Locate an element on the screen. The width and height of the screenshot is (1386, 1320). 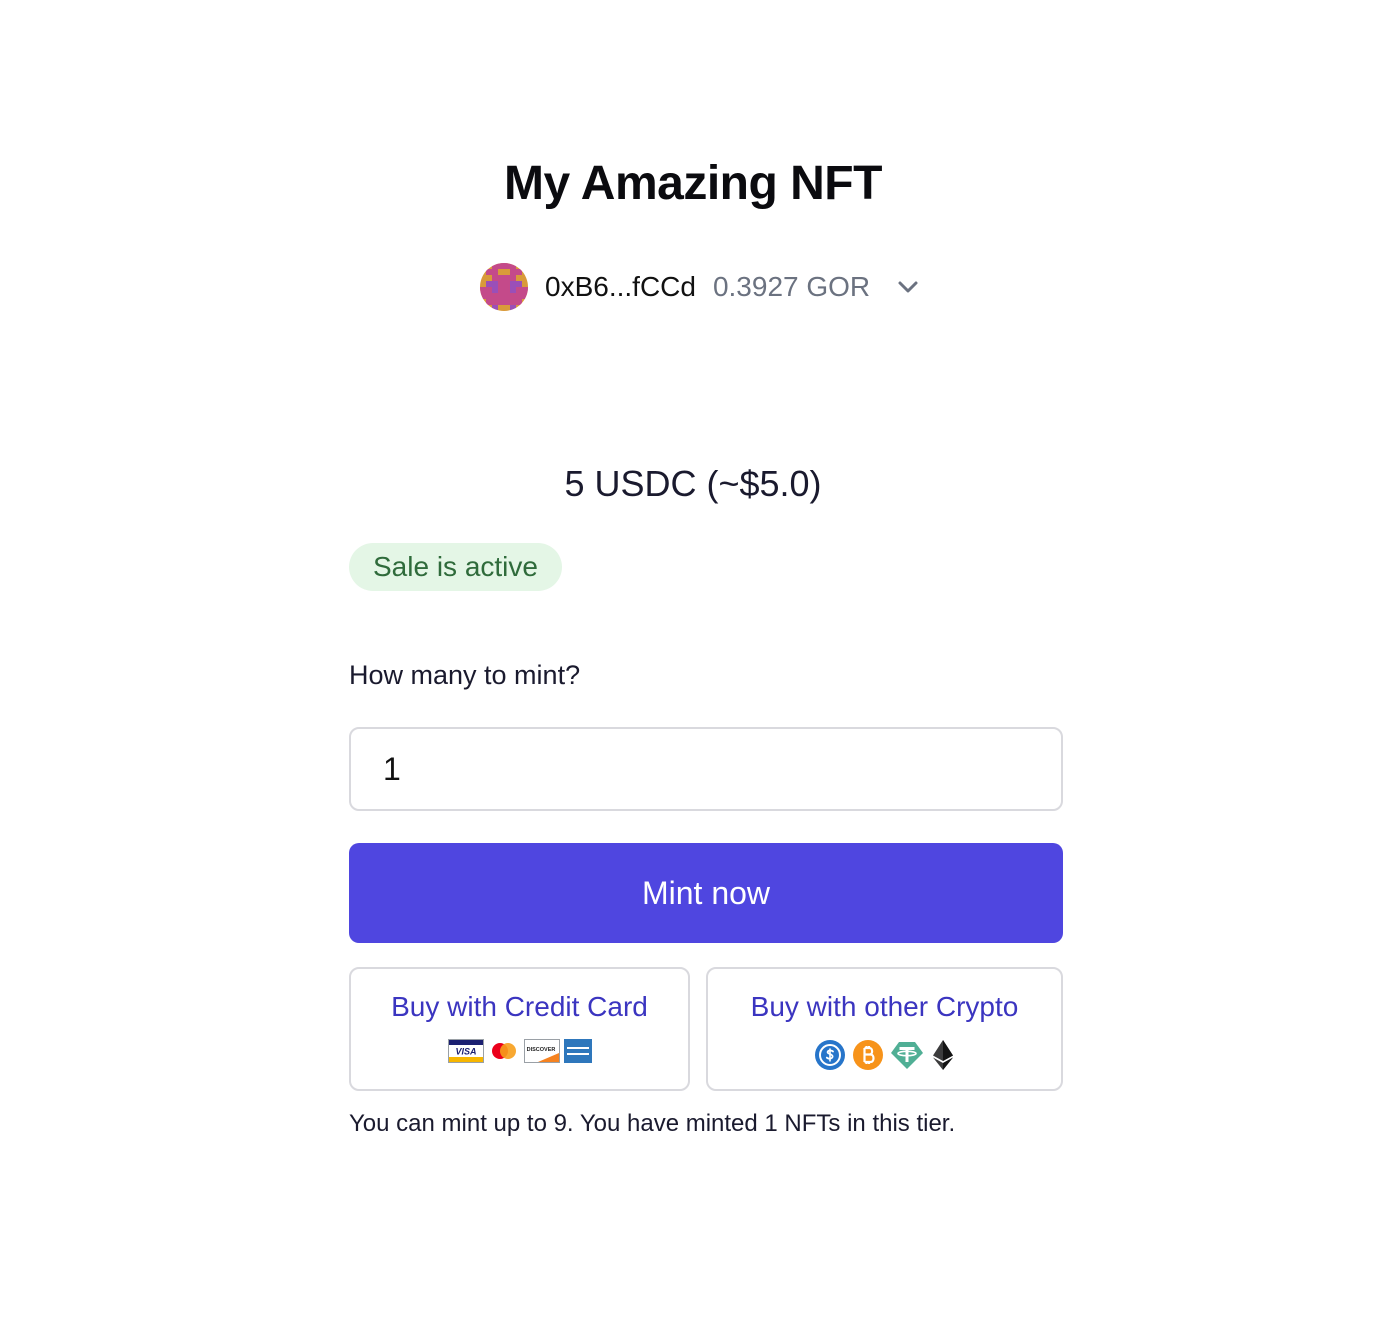
buy-credit-card-label: Buy with Credit Card is located at coordinates (519, 1006).